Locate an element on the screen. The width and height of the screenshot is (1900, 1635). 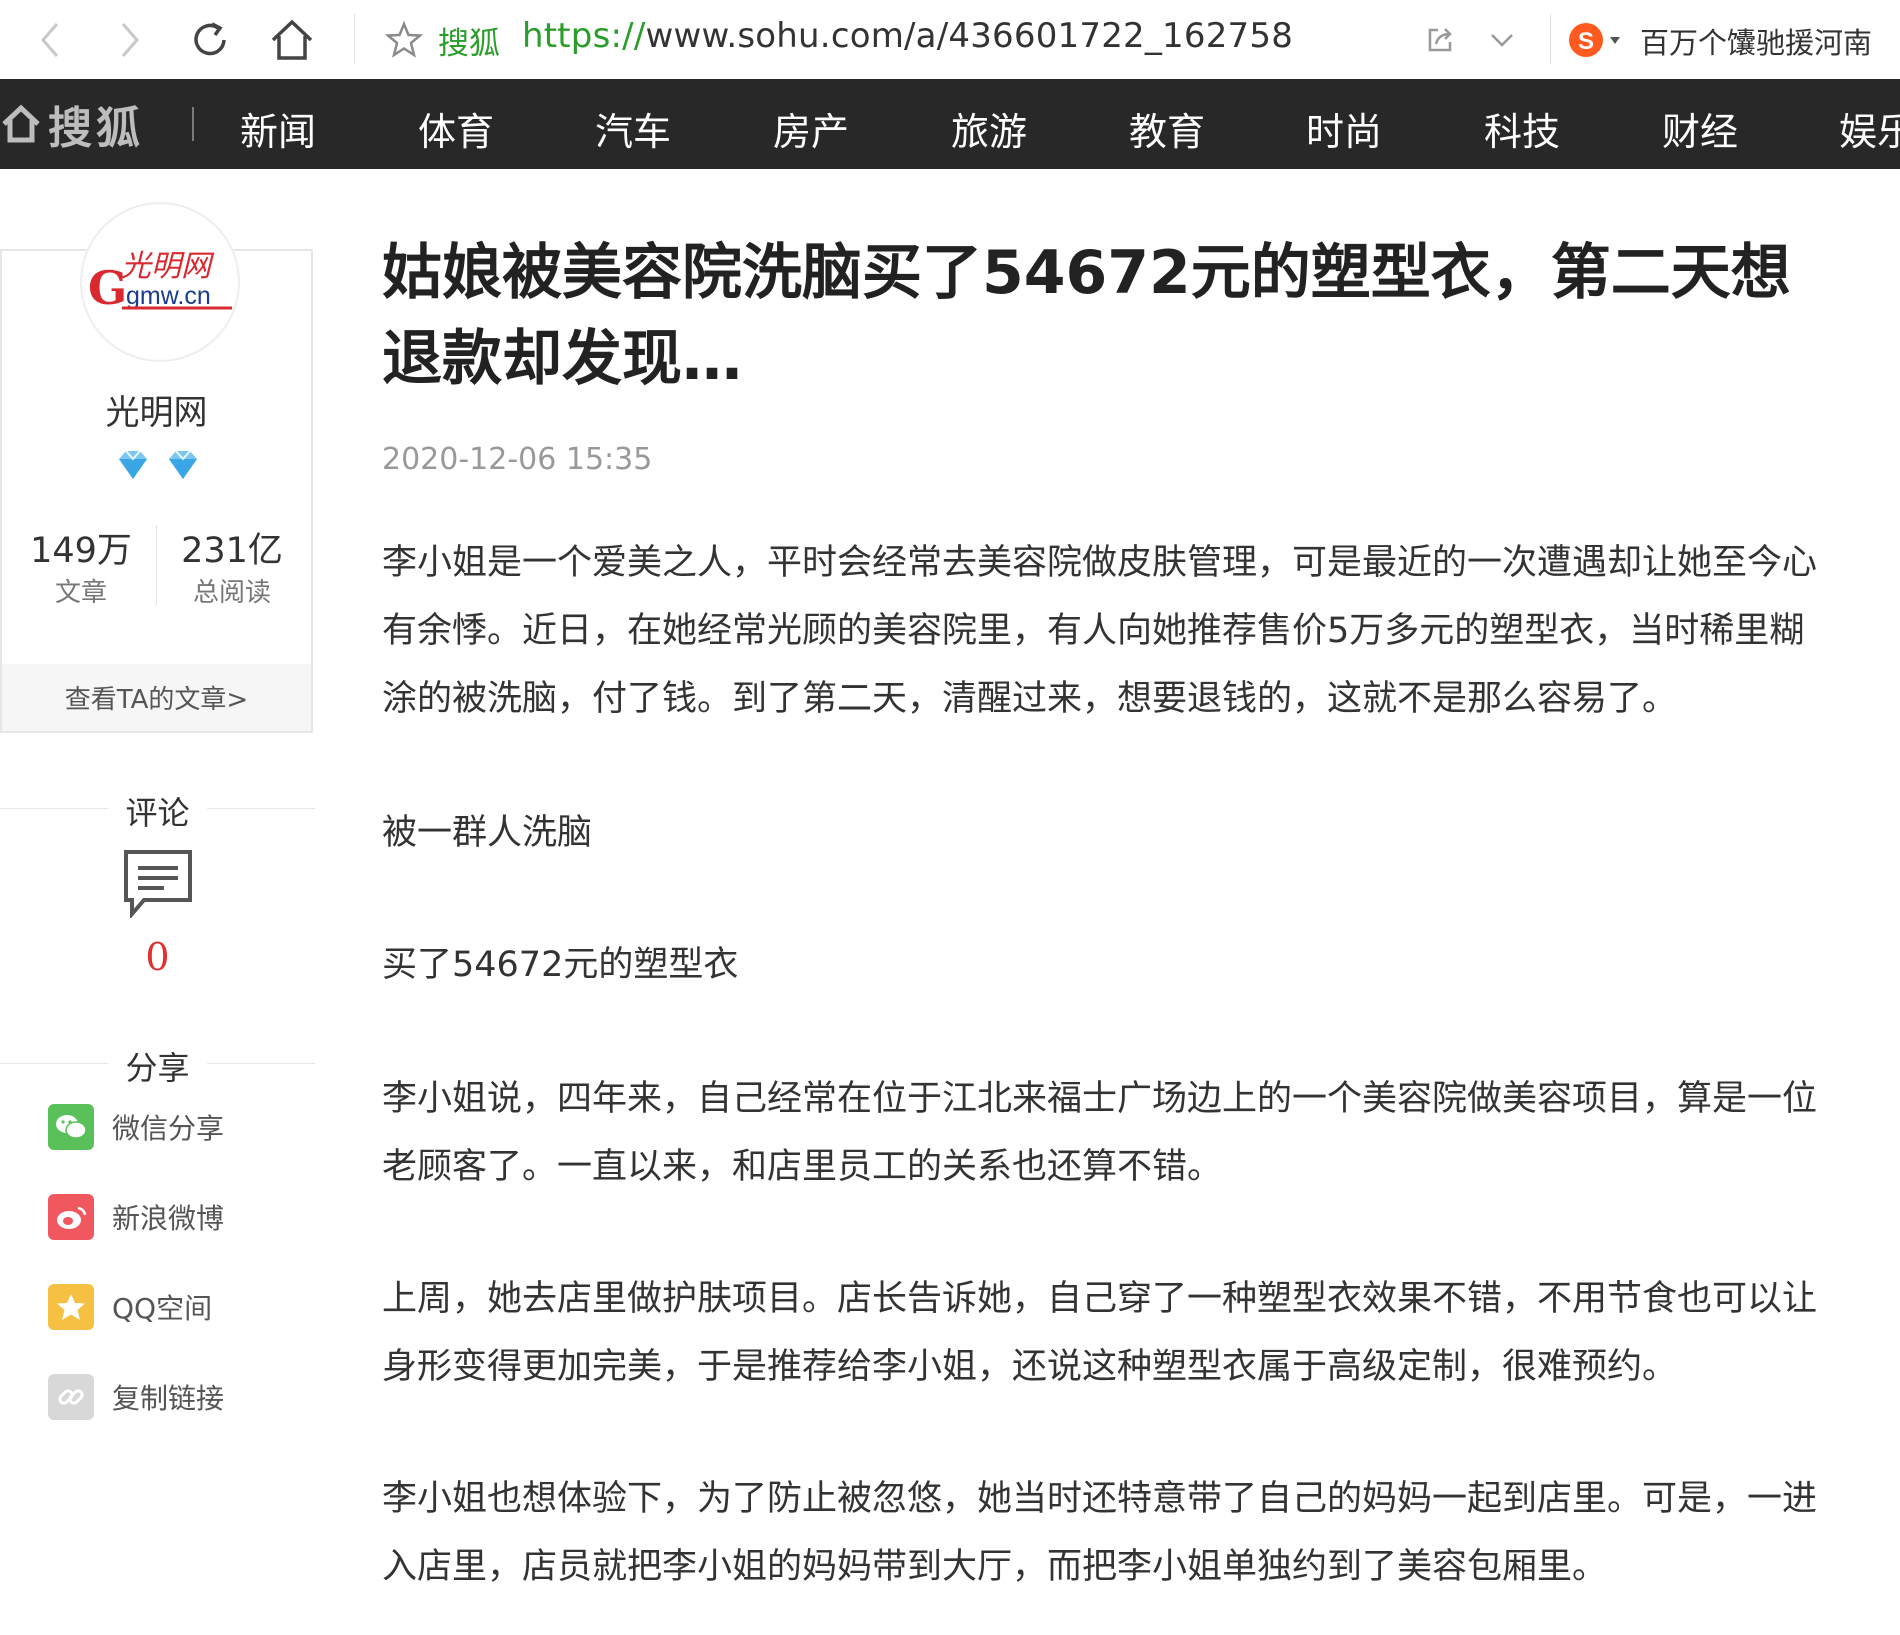
author-avatar: 光明网 G gmw.cn is located at coordinates (160, 282).